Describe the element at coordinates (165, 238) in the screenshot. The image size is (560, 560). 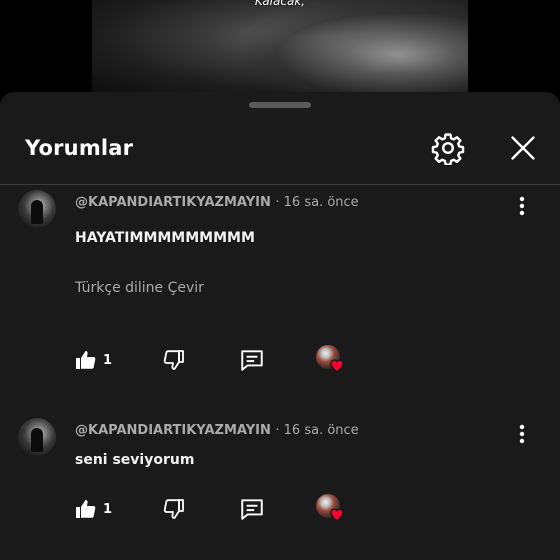
I see `comment-text: HAYATIMMMMMMMMM` at that location.